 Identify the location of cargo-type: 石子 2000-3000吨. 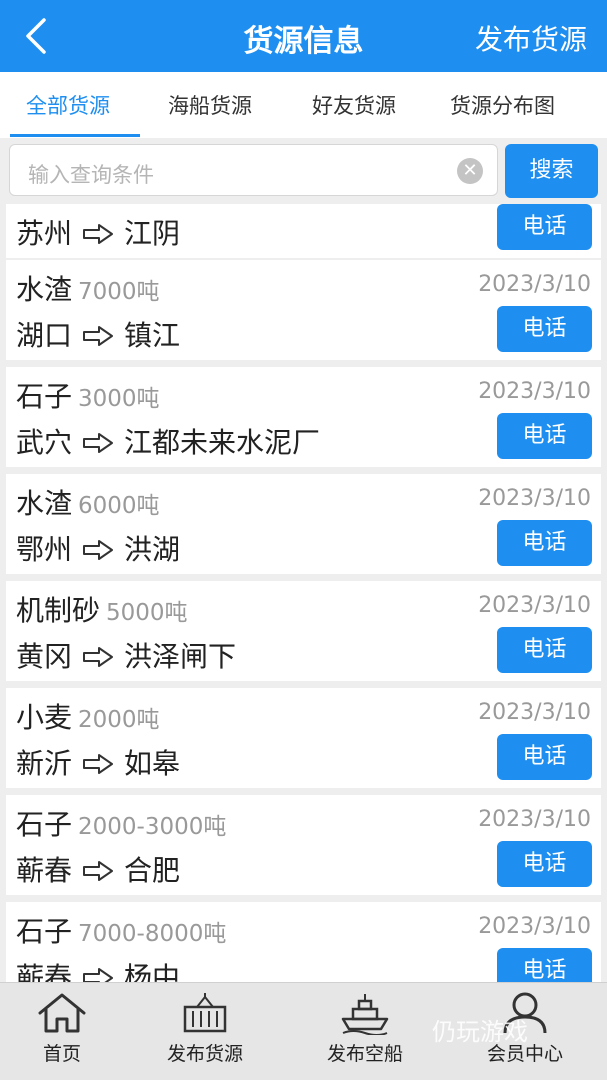
(121, 823).